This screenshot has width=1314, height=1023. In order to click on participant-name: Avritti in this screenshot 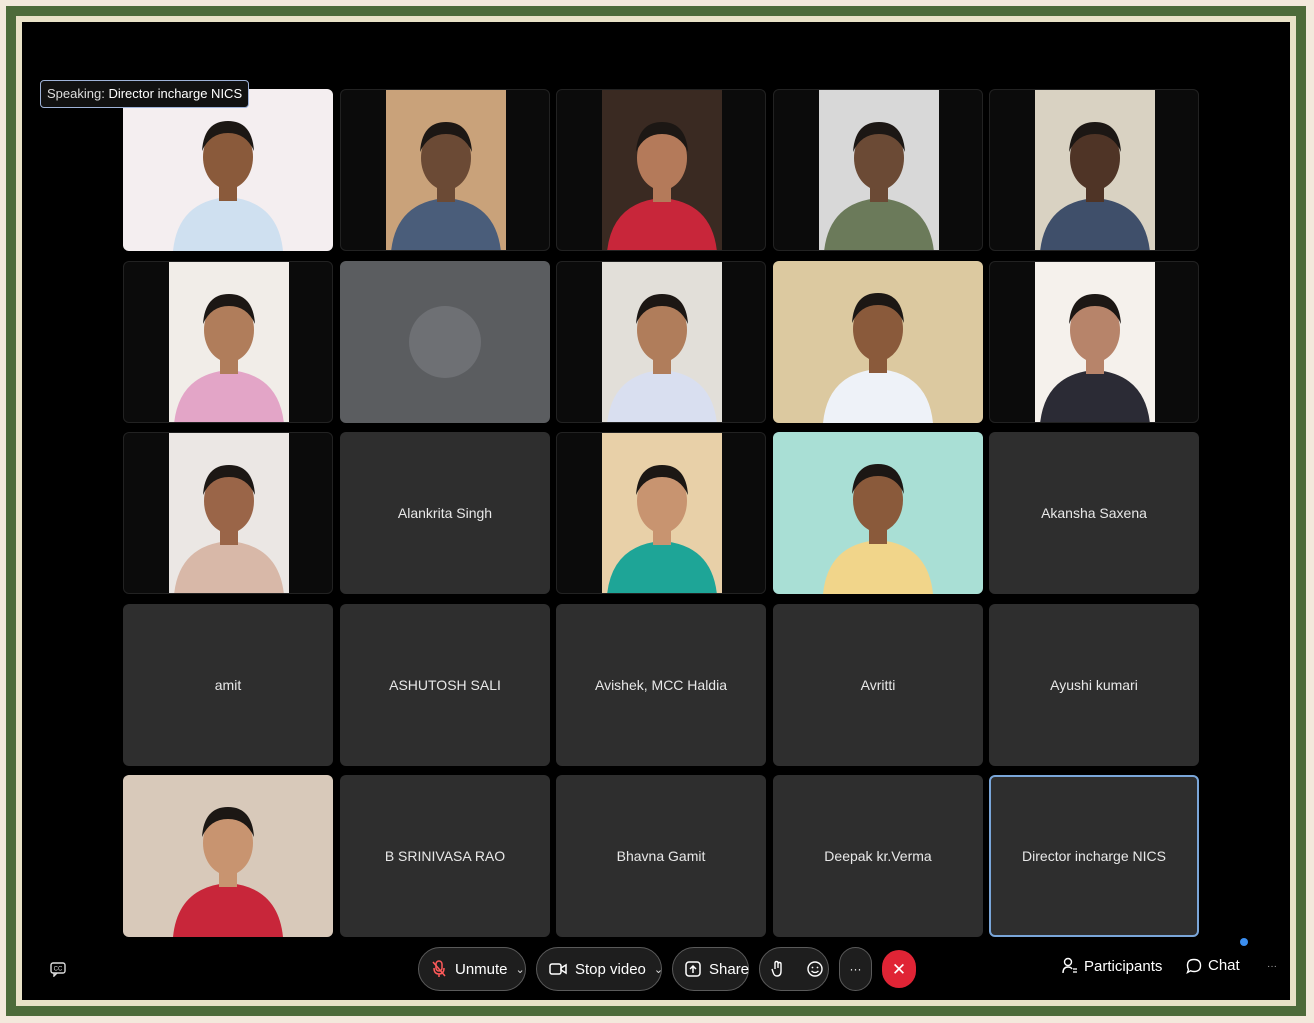, I will do `click(878, 685)`.